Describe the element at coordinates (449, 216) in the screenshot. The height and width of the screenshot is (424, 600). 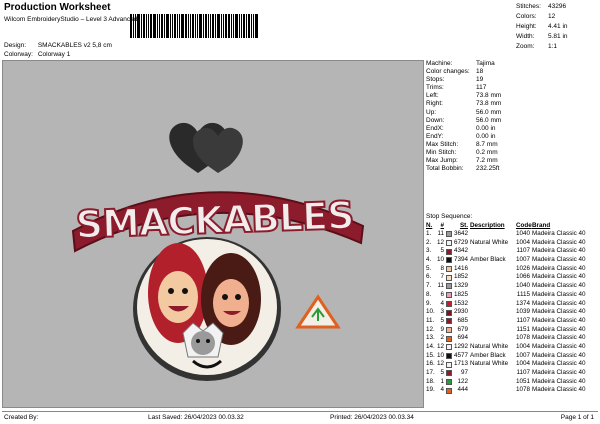
I see `stop-sequence-title: Stop Sequence:` at that location.